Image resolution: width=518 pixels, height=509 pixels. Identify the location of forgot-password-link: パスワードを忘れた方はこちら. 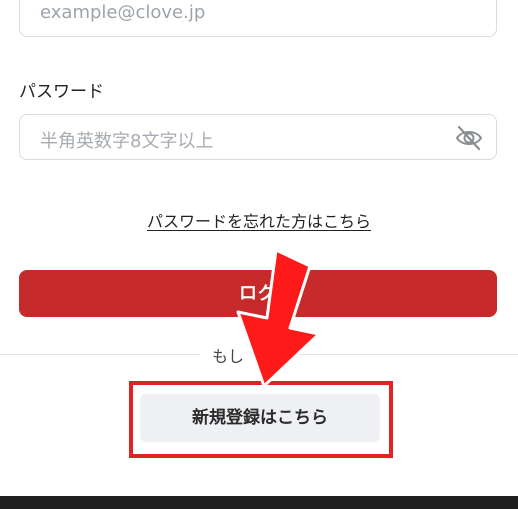
(259, 220).